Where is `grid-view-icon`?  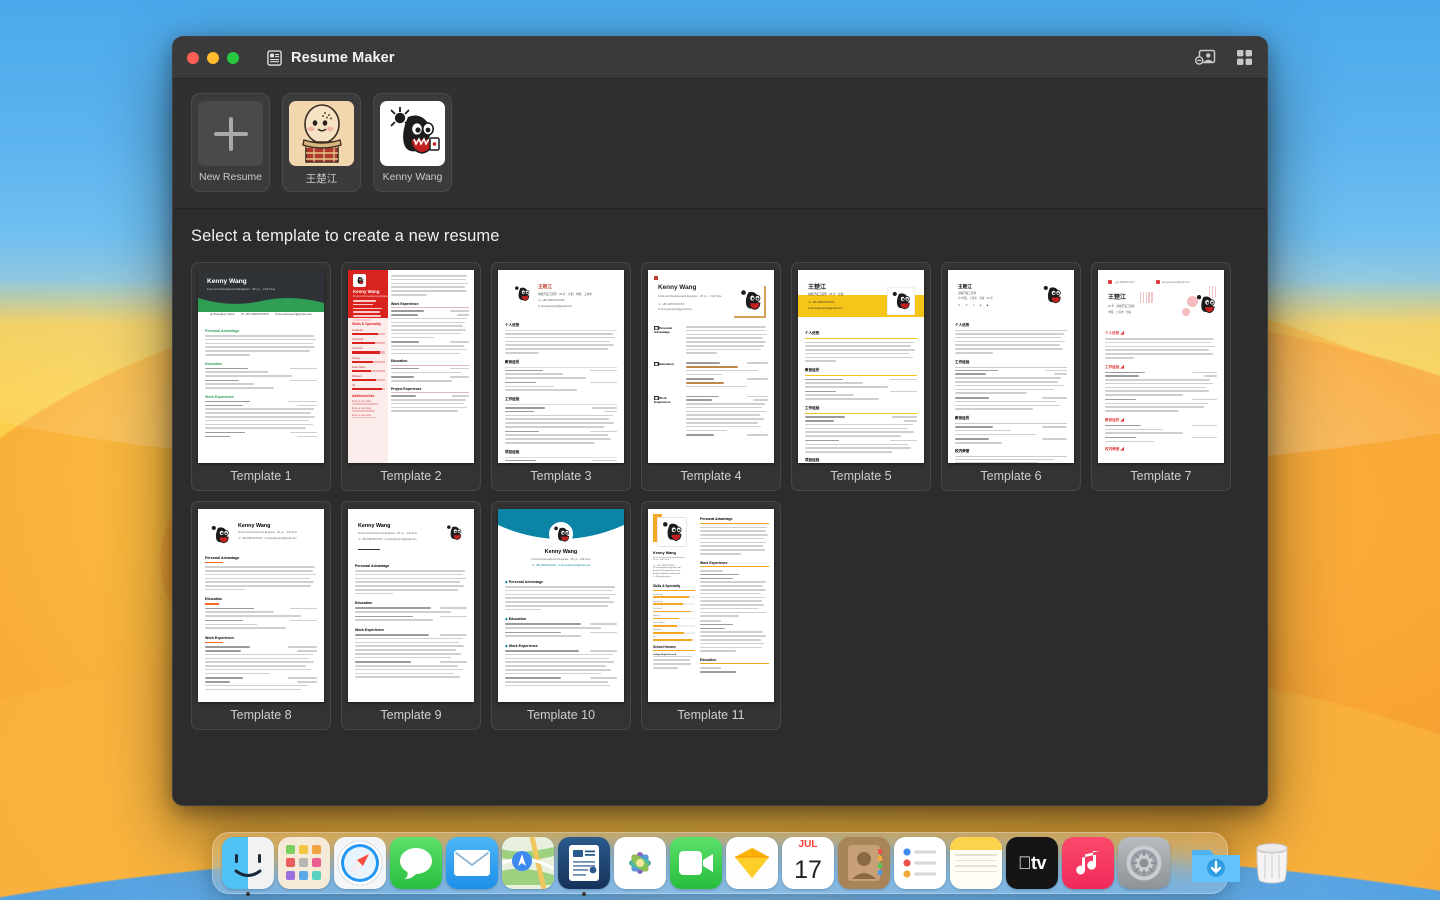
grid-view-icon is located at coordinates (1244, 57).